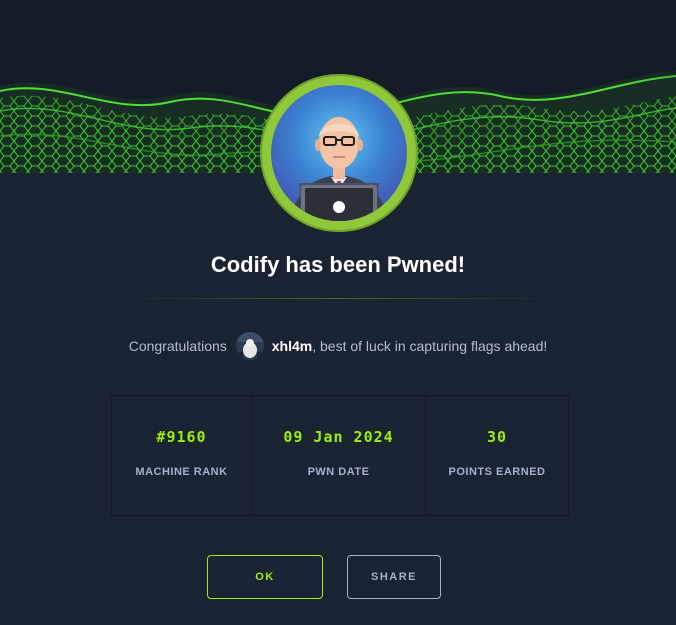 The height and width of the screenshot is (625, 676). I want to click on stat-machine-rank: #9160 MACHINE RANK, so click(182, 455).